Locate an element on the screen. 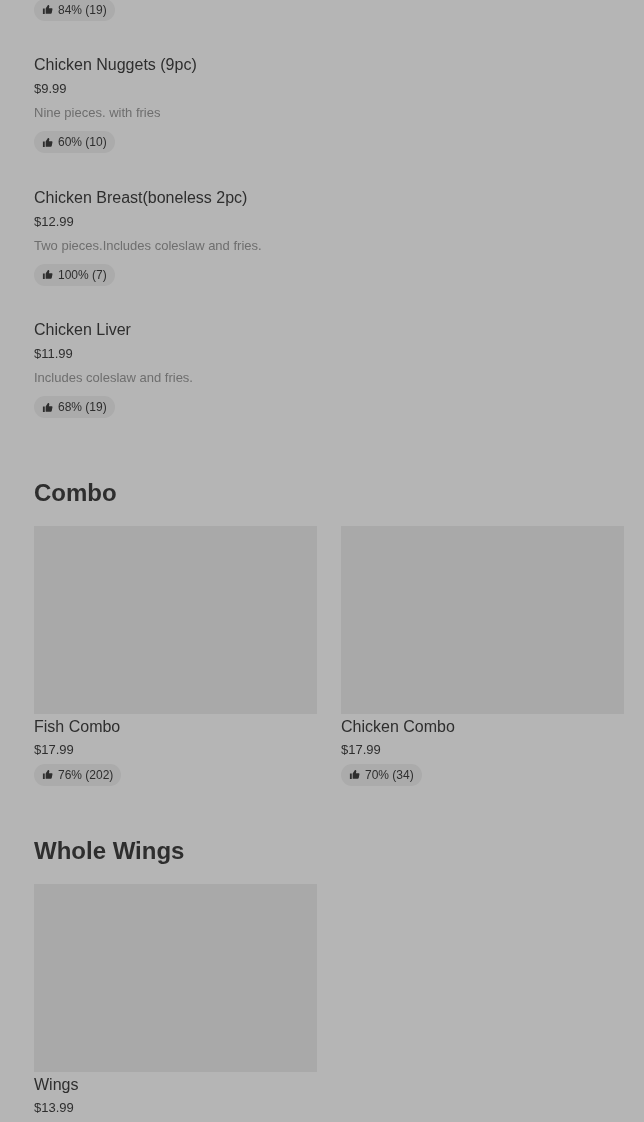 The width and height of the screenshot is (644, 1122). item-name: Chicken Combo is located at coordinates (398, 726).